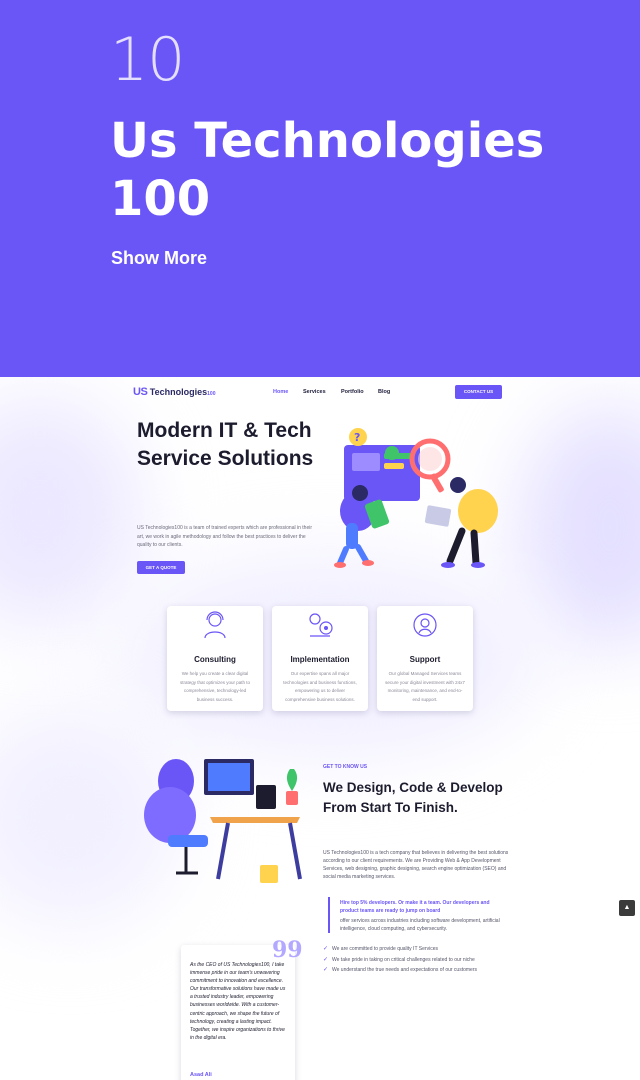 This screenshot has height=1080, width=640. Describe the element at coordinates (161, 567) in the screenshot. I see `get-a-quote-button: GET A QUOTE` at that location.